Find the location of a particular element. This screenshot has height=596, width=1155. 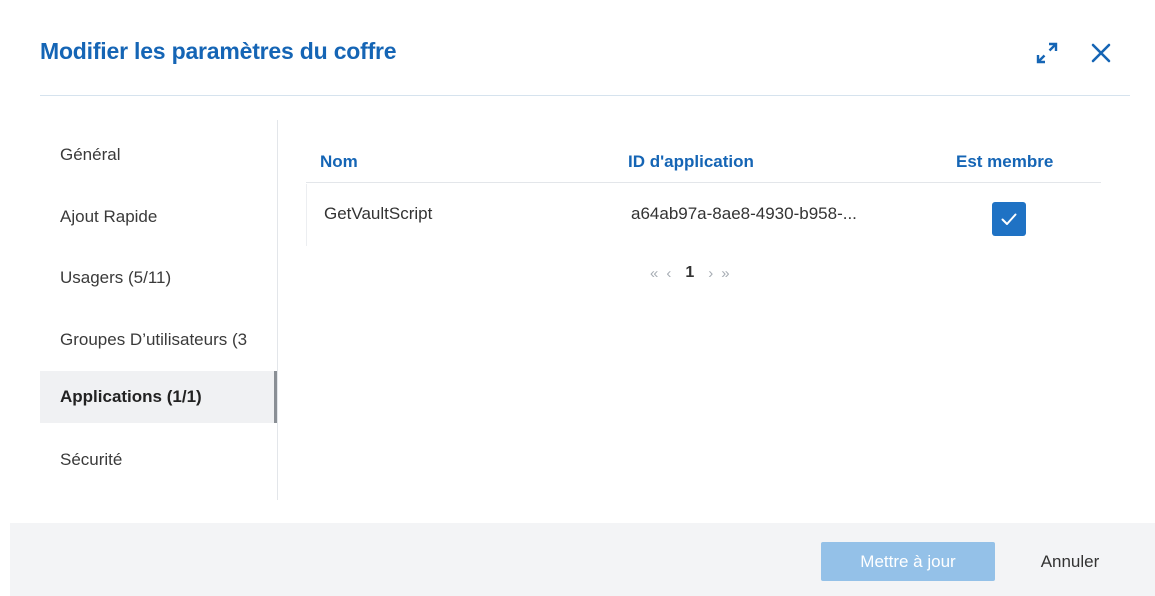

sidebar-item-label: Groupes D’utilisateurs (3 is located at coordinates (154, 339).